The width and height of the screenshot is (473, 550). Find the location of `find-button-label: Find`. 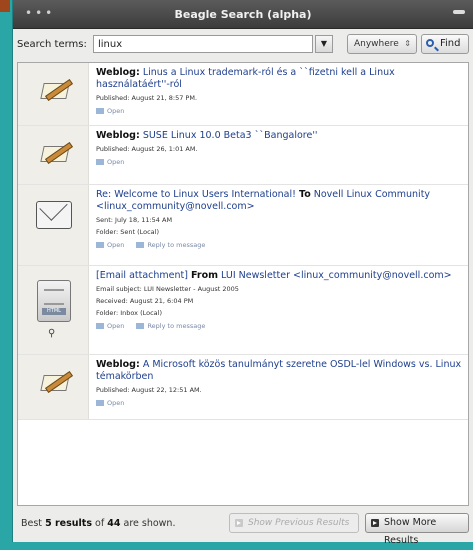

find-button-label: Find is located at coordinates (450, 43).